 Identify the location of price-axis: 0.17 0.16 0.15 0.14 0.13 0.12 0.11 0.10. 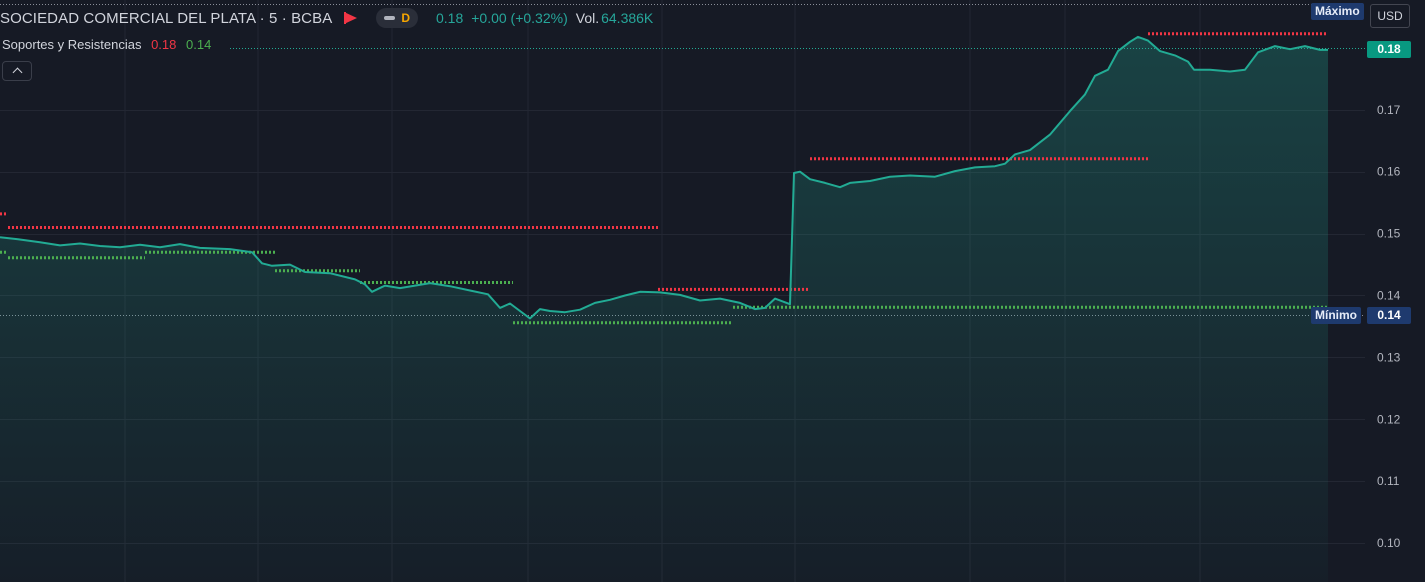
(1395, 291).